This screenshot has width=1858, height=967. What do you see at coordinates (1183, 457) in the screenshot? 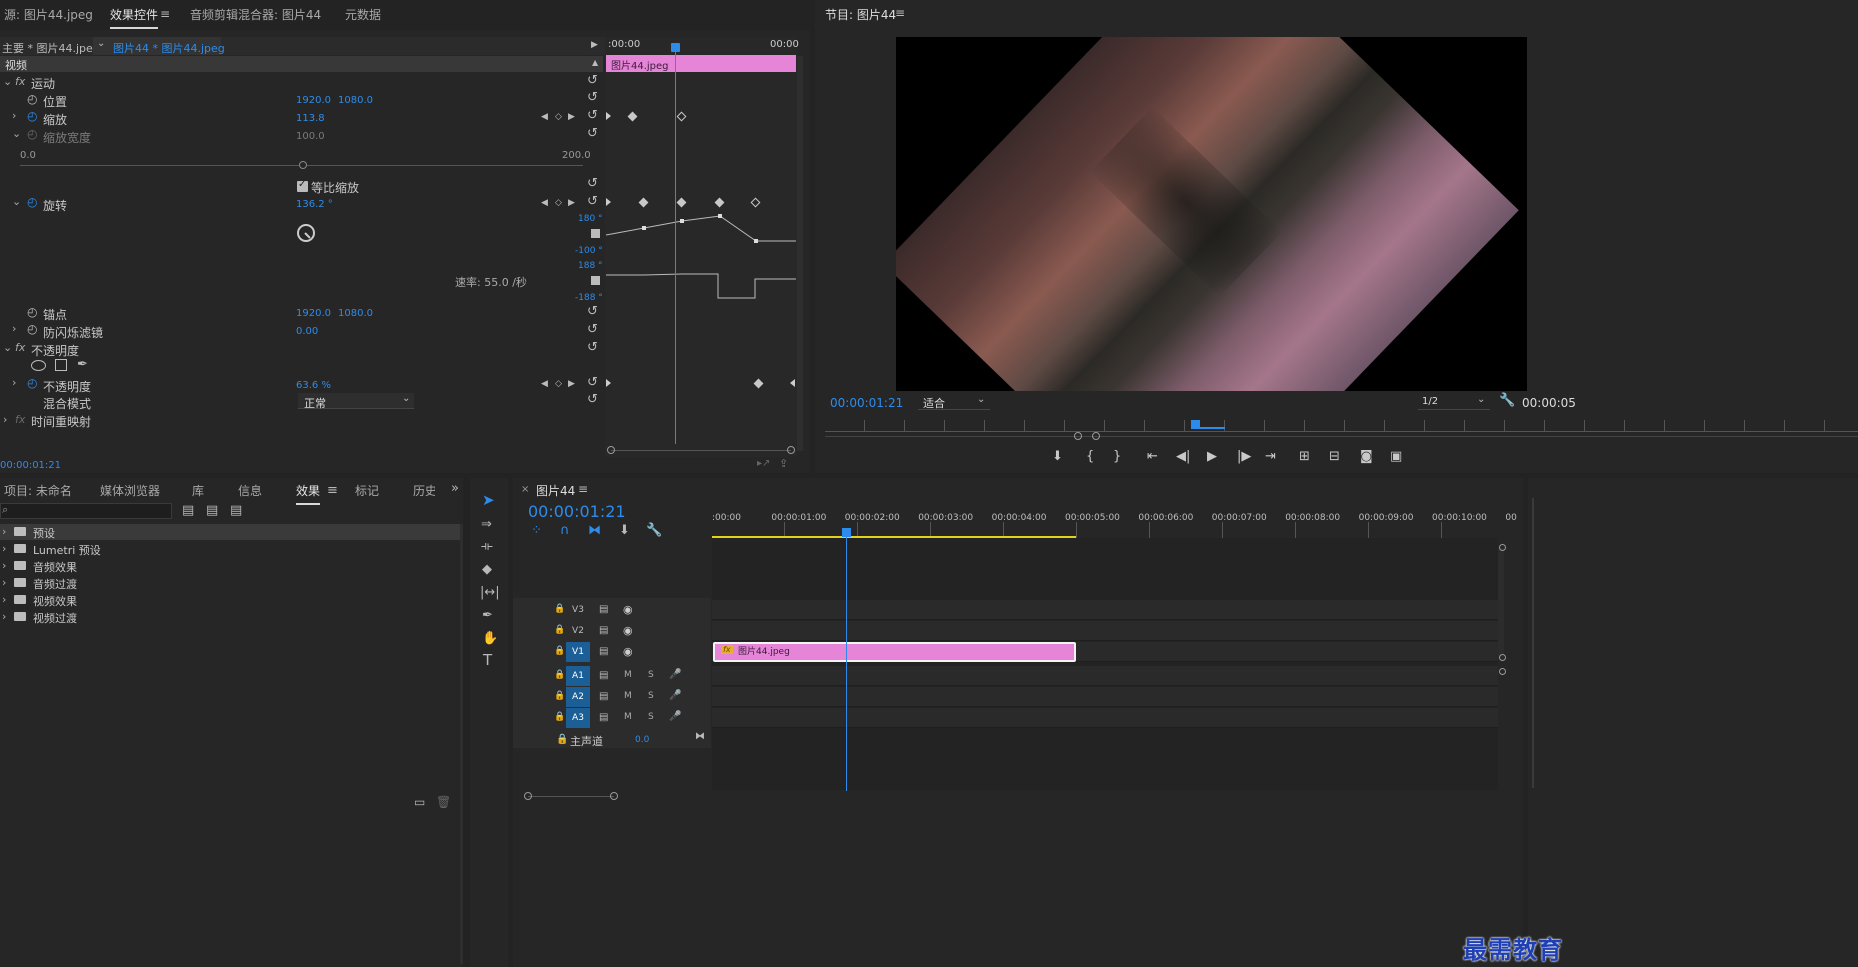
I see `step-back-icon: ◀|` at bounding box center [1183, 457].